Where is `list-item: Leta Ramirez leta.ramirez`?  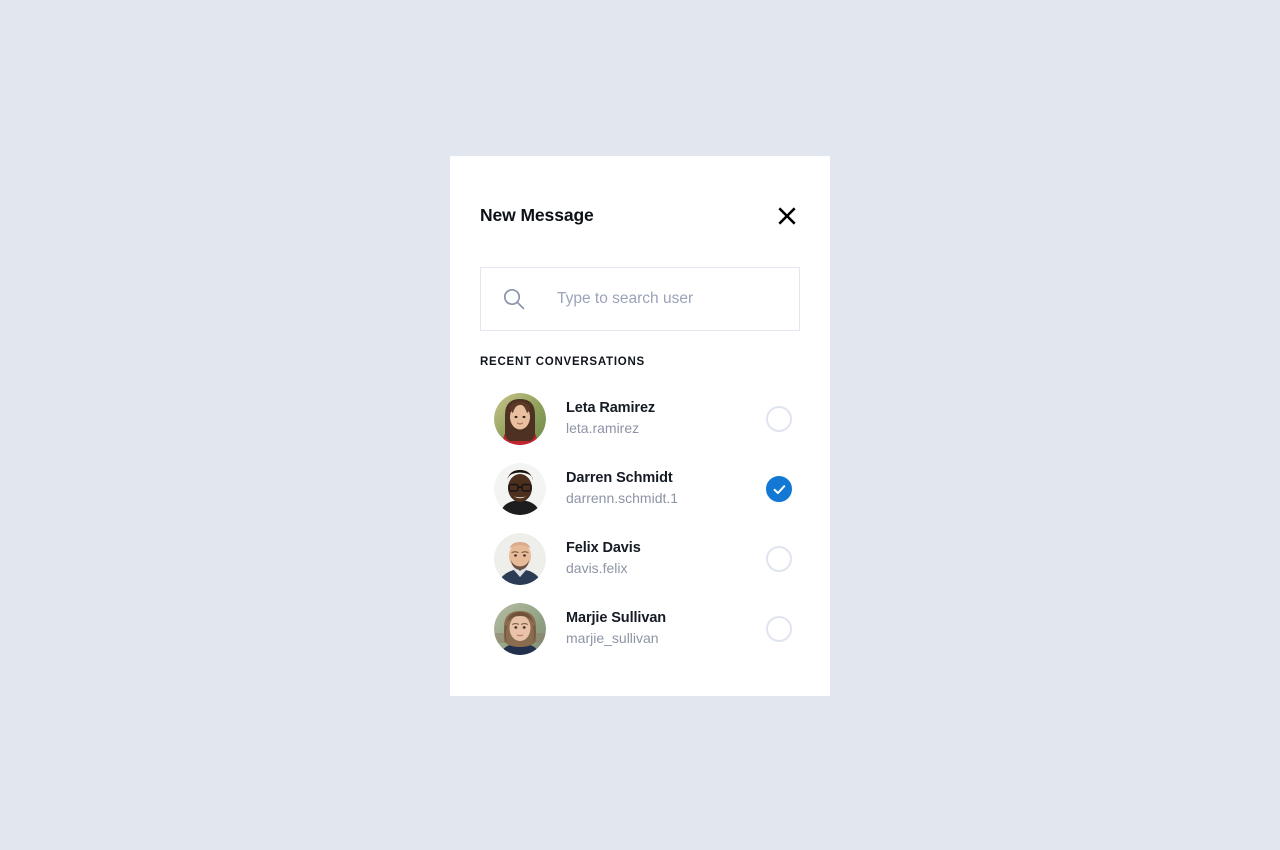
list-item: Leta Ramirez leta.ramirez is located at coordinates (640, 419).